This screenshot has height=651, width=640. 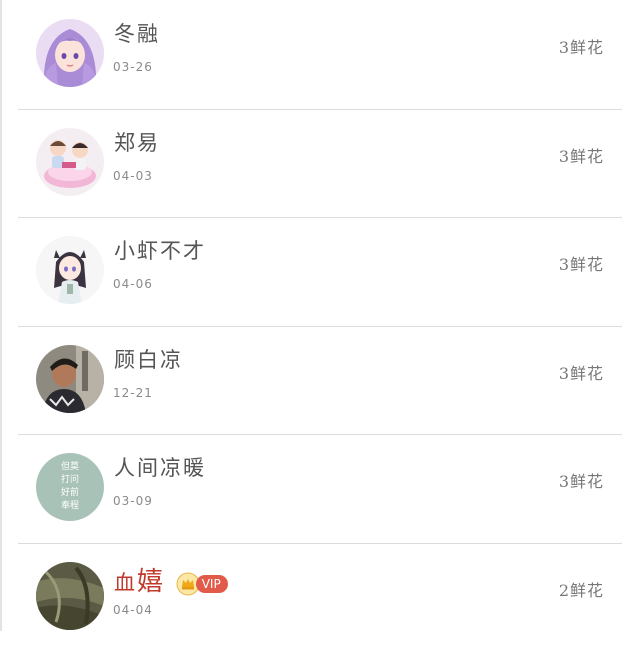 I want to click on avatar-text-line: 好前, so click(x=70, y=492).